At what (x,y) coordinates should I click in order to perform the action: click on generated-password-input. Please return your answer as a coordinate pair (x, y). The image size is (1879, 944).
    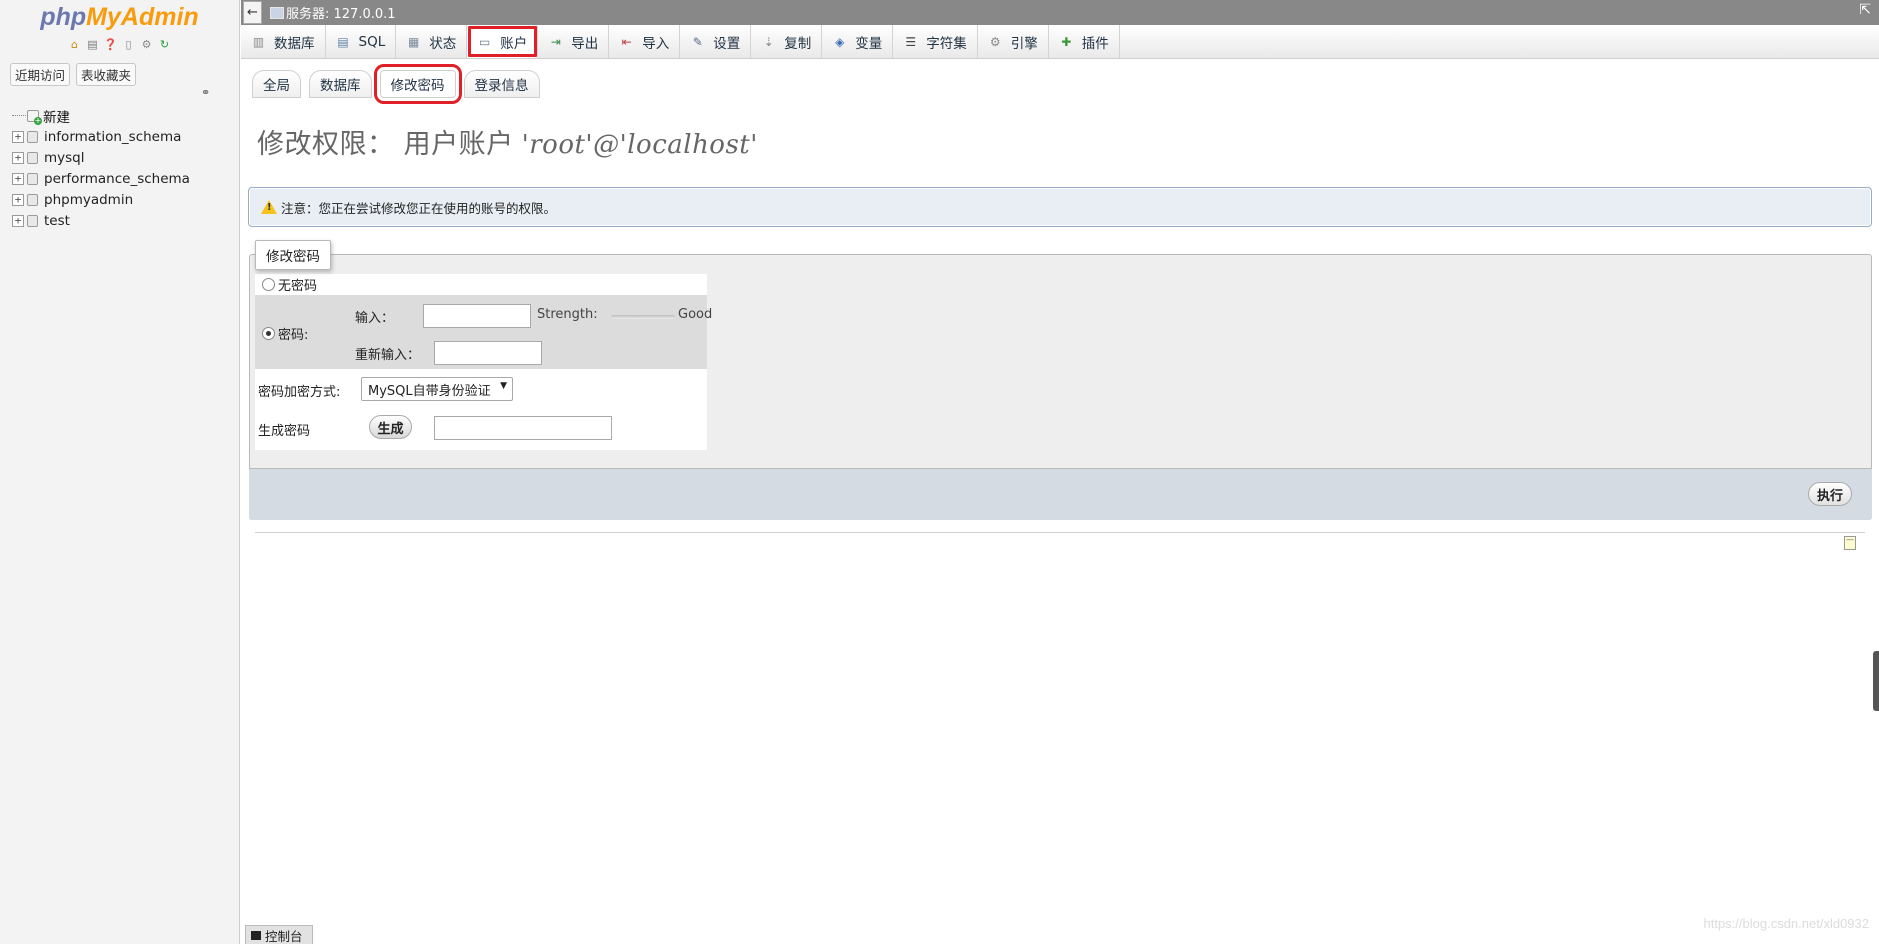
    Looking at the image, I should click on (523, 428).